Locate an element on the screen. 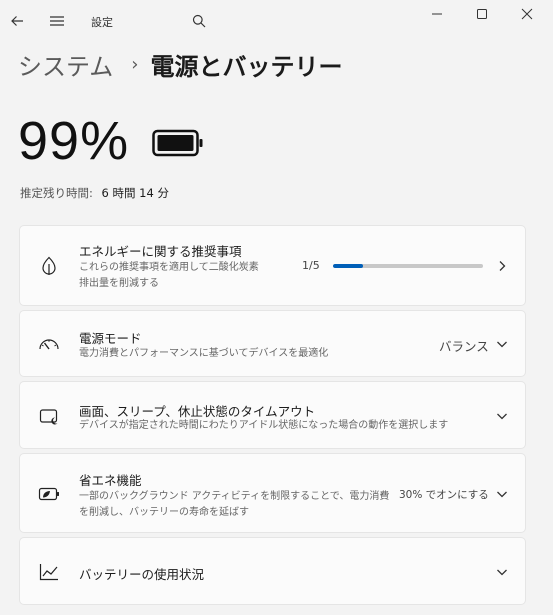 The width and height of the screenshot is (553, 615). close-button is located at coordinates (527, 14).